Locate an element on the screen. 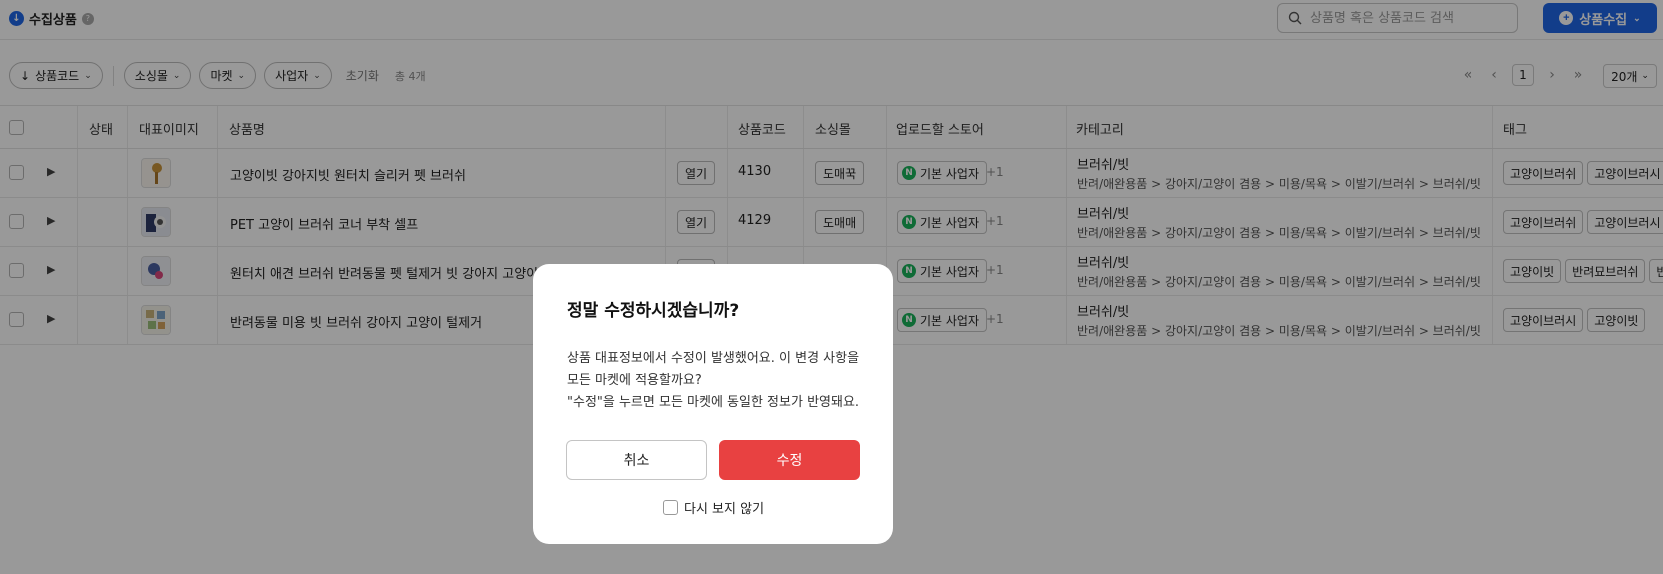 The image size is (1663, 574). modal-message-line: 상품 대표정보에서 수정이 발생했어요. 이 변경 사항을 is located at coordinates (713, 358).